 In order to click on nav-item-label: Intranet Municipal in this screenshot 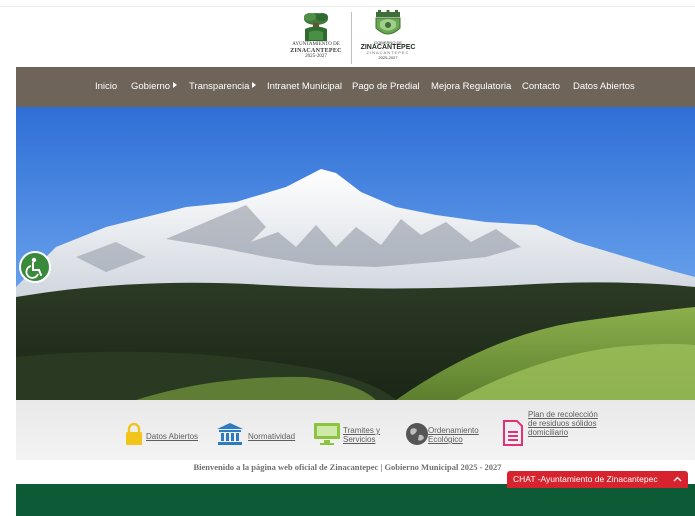, I will do `click(304, 86)`.